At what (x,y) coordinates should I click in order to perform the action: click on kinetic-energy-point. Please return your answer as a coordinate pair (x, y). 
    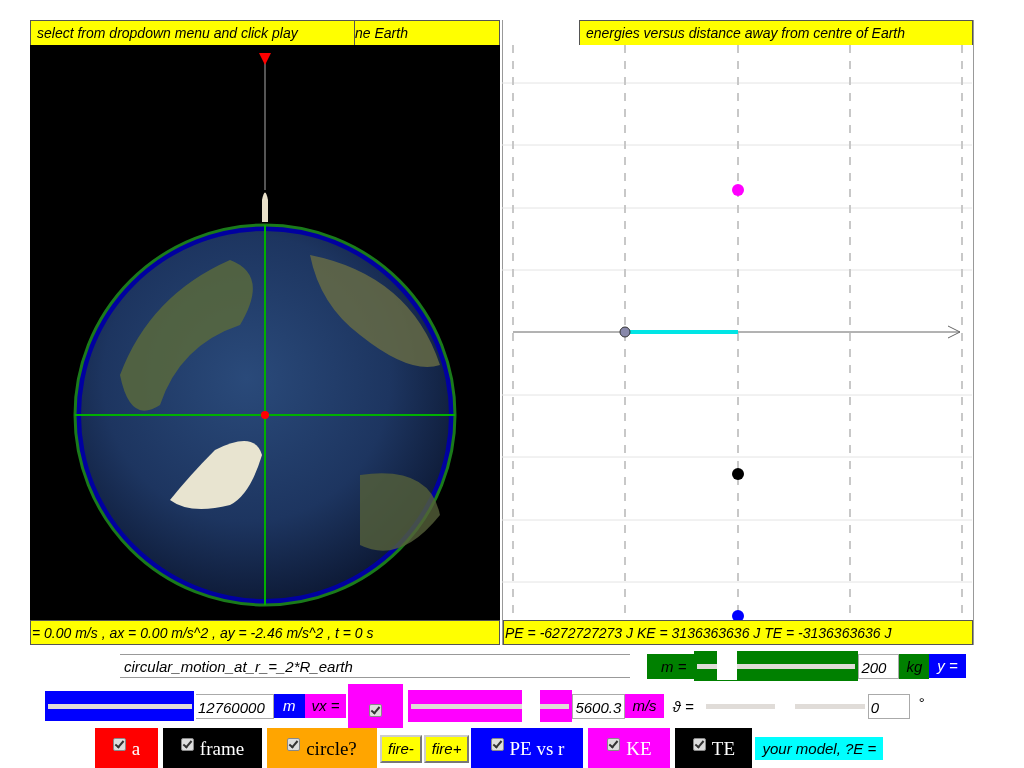
    Looking at the image, I should click on (738, 190).